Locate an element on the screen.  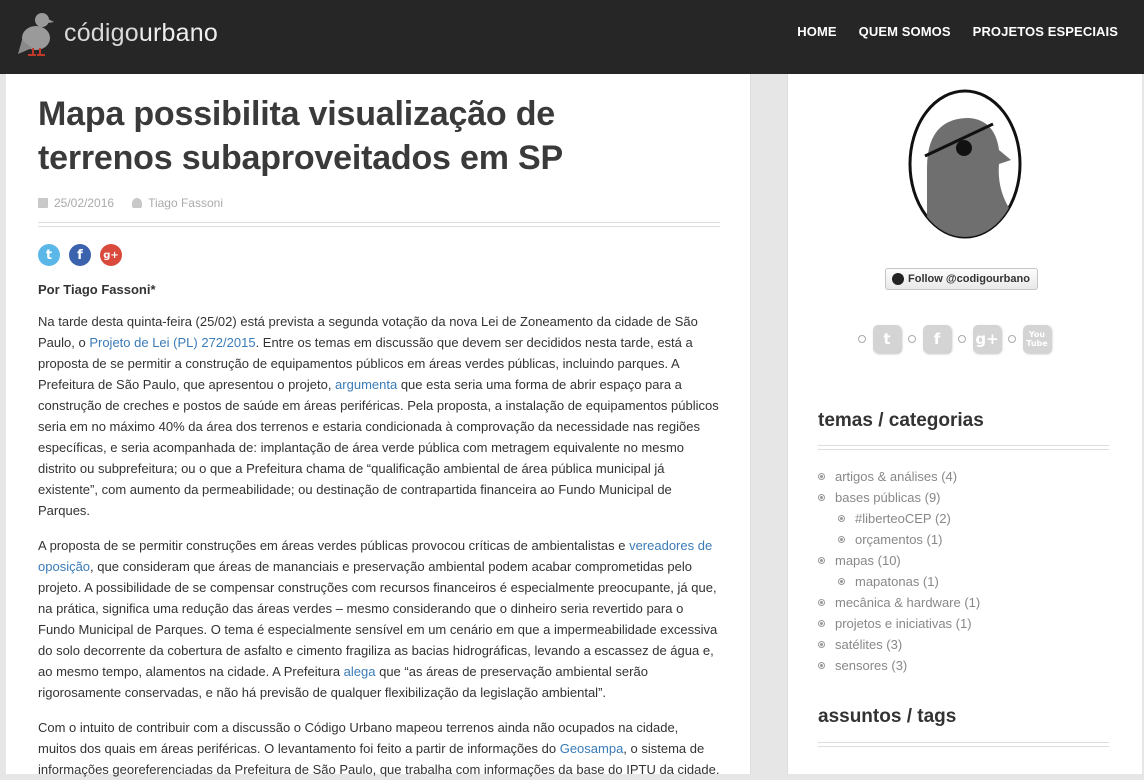
facebook-share-icon: f is located at coordinates (80, 255).